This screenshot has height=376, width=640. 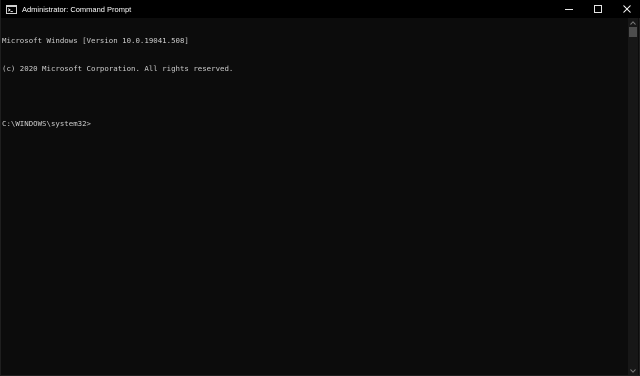 I want to click on scroll-down-icon, so click(x=633, y=370).